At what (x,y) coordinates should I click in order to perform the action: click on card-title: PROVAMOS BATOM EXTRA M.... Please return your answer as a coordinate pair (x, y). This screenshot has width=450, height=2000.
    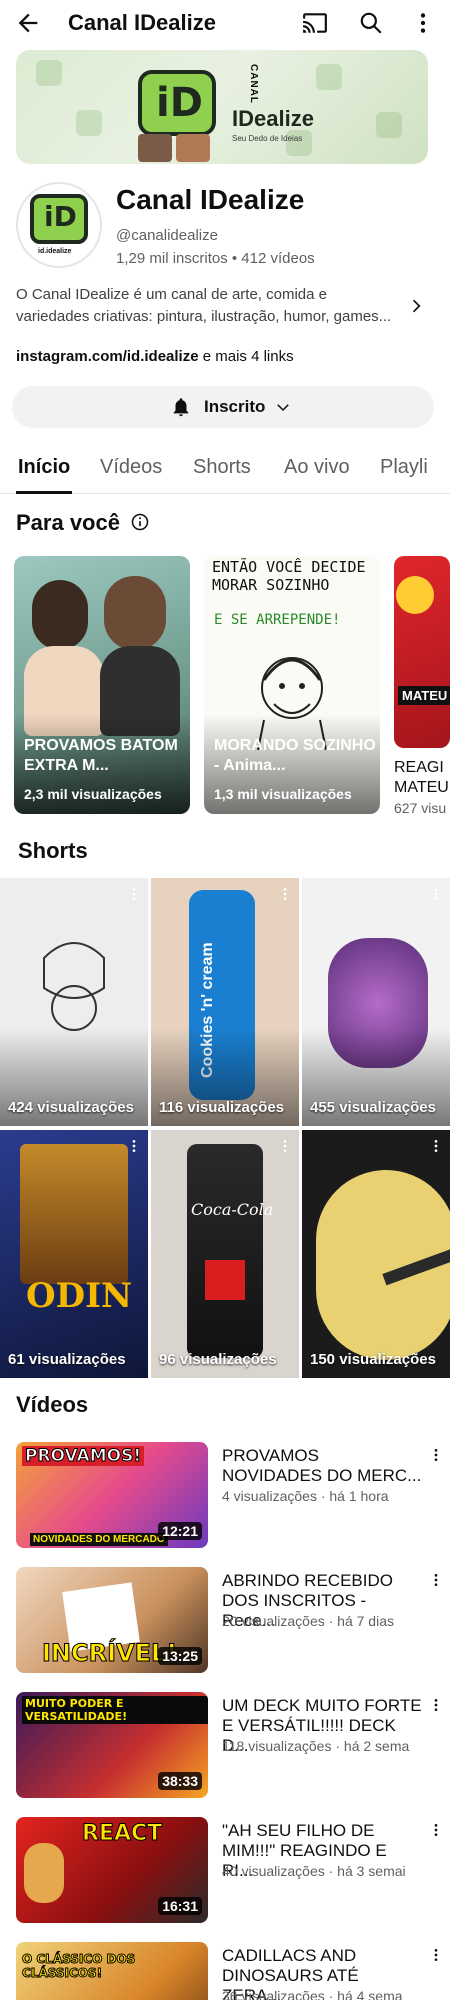
    Looking at the image, I should click on (101, 755).